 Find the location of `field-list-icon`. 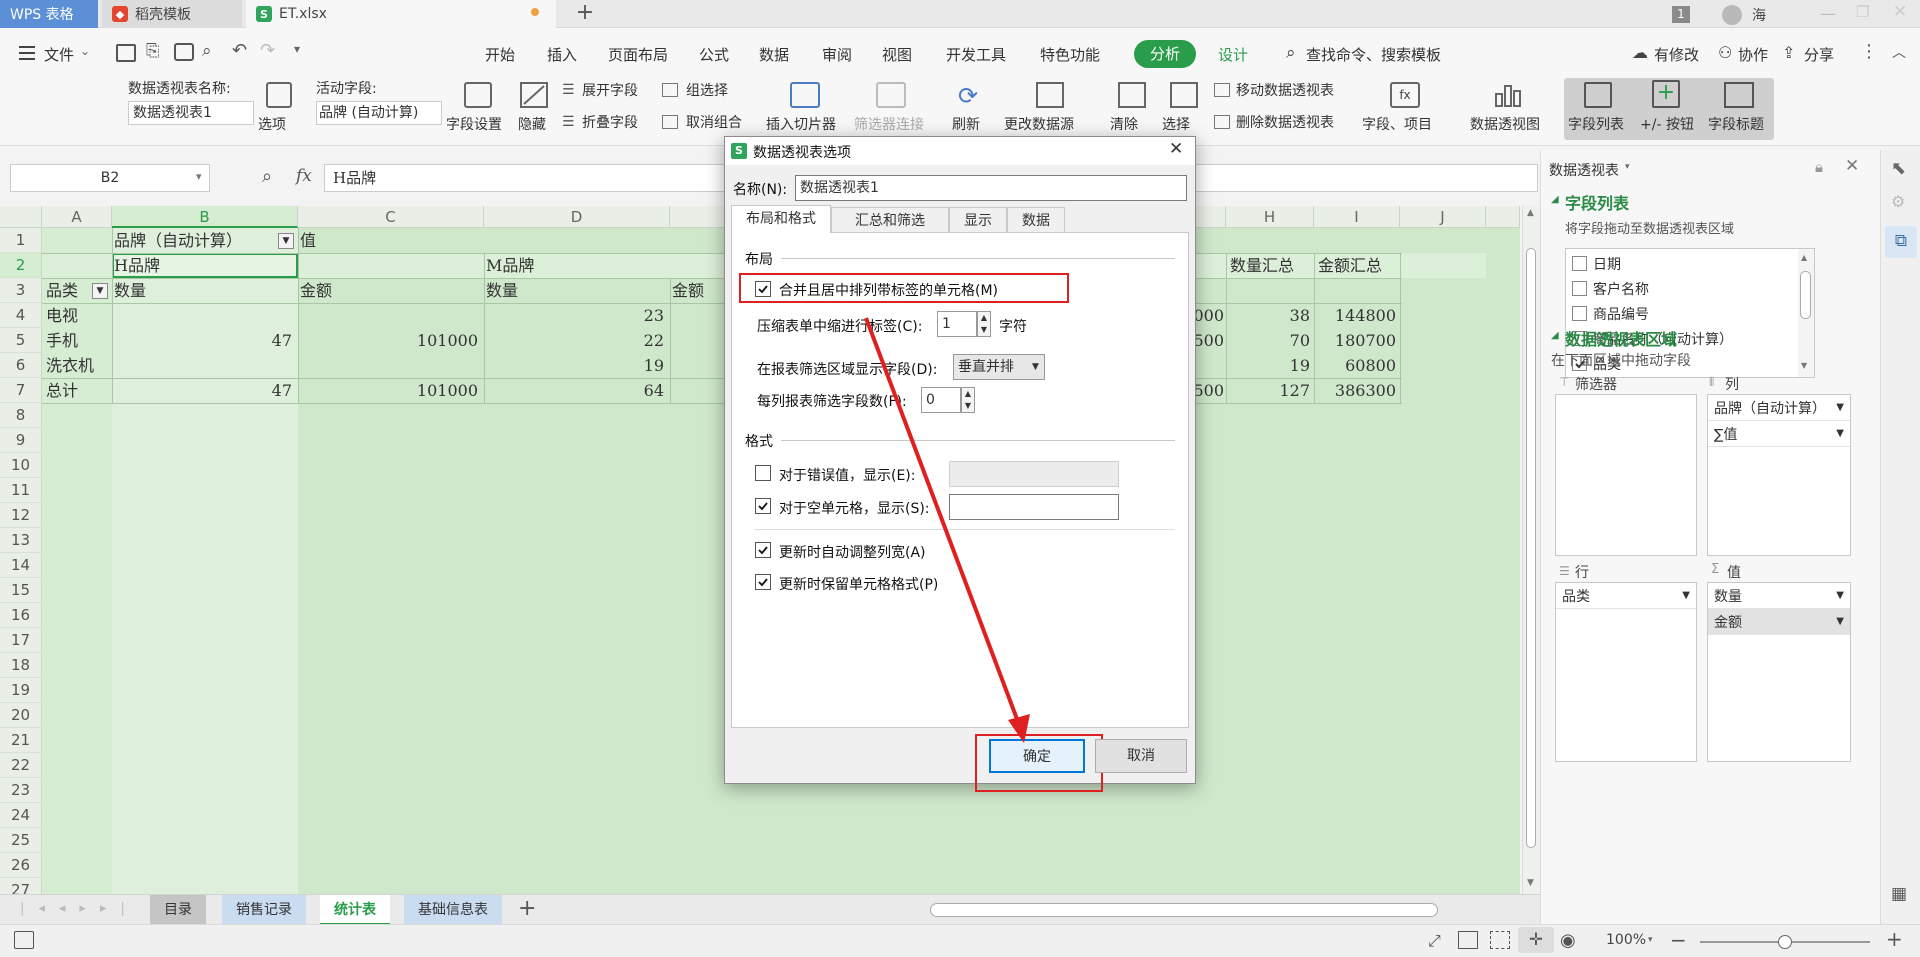

field-list-icon is located at coordinates (1598, 95).